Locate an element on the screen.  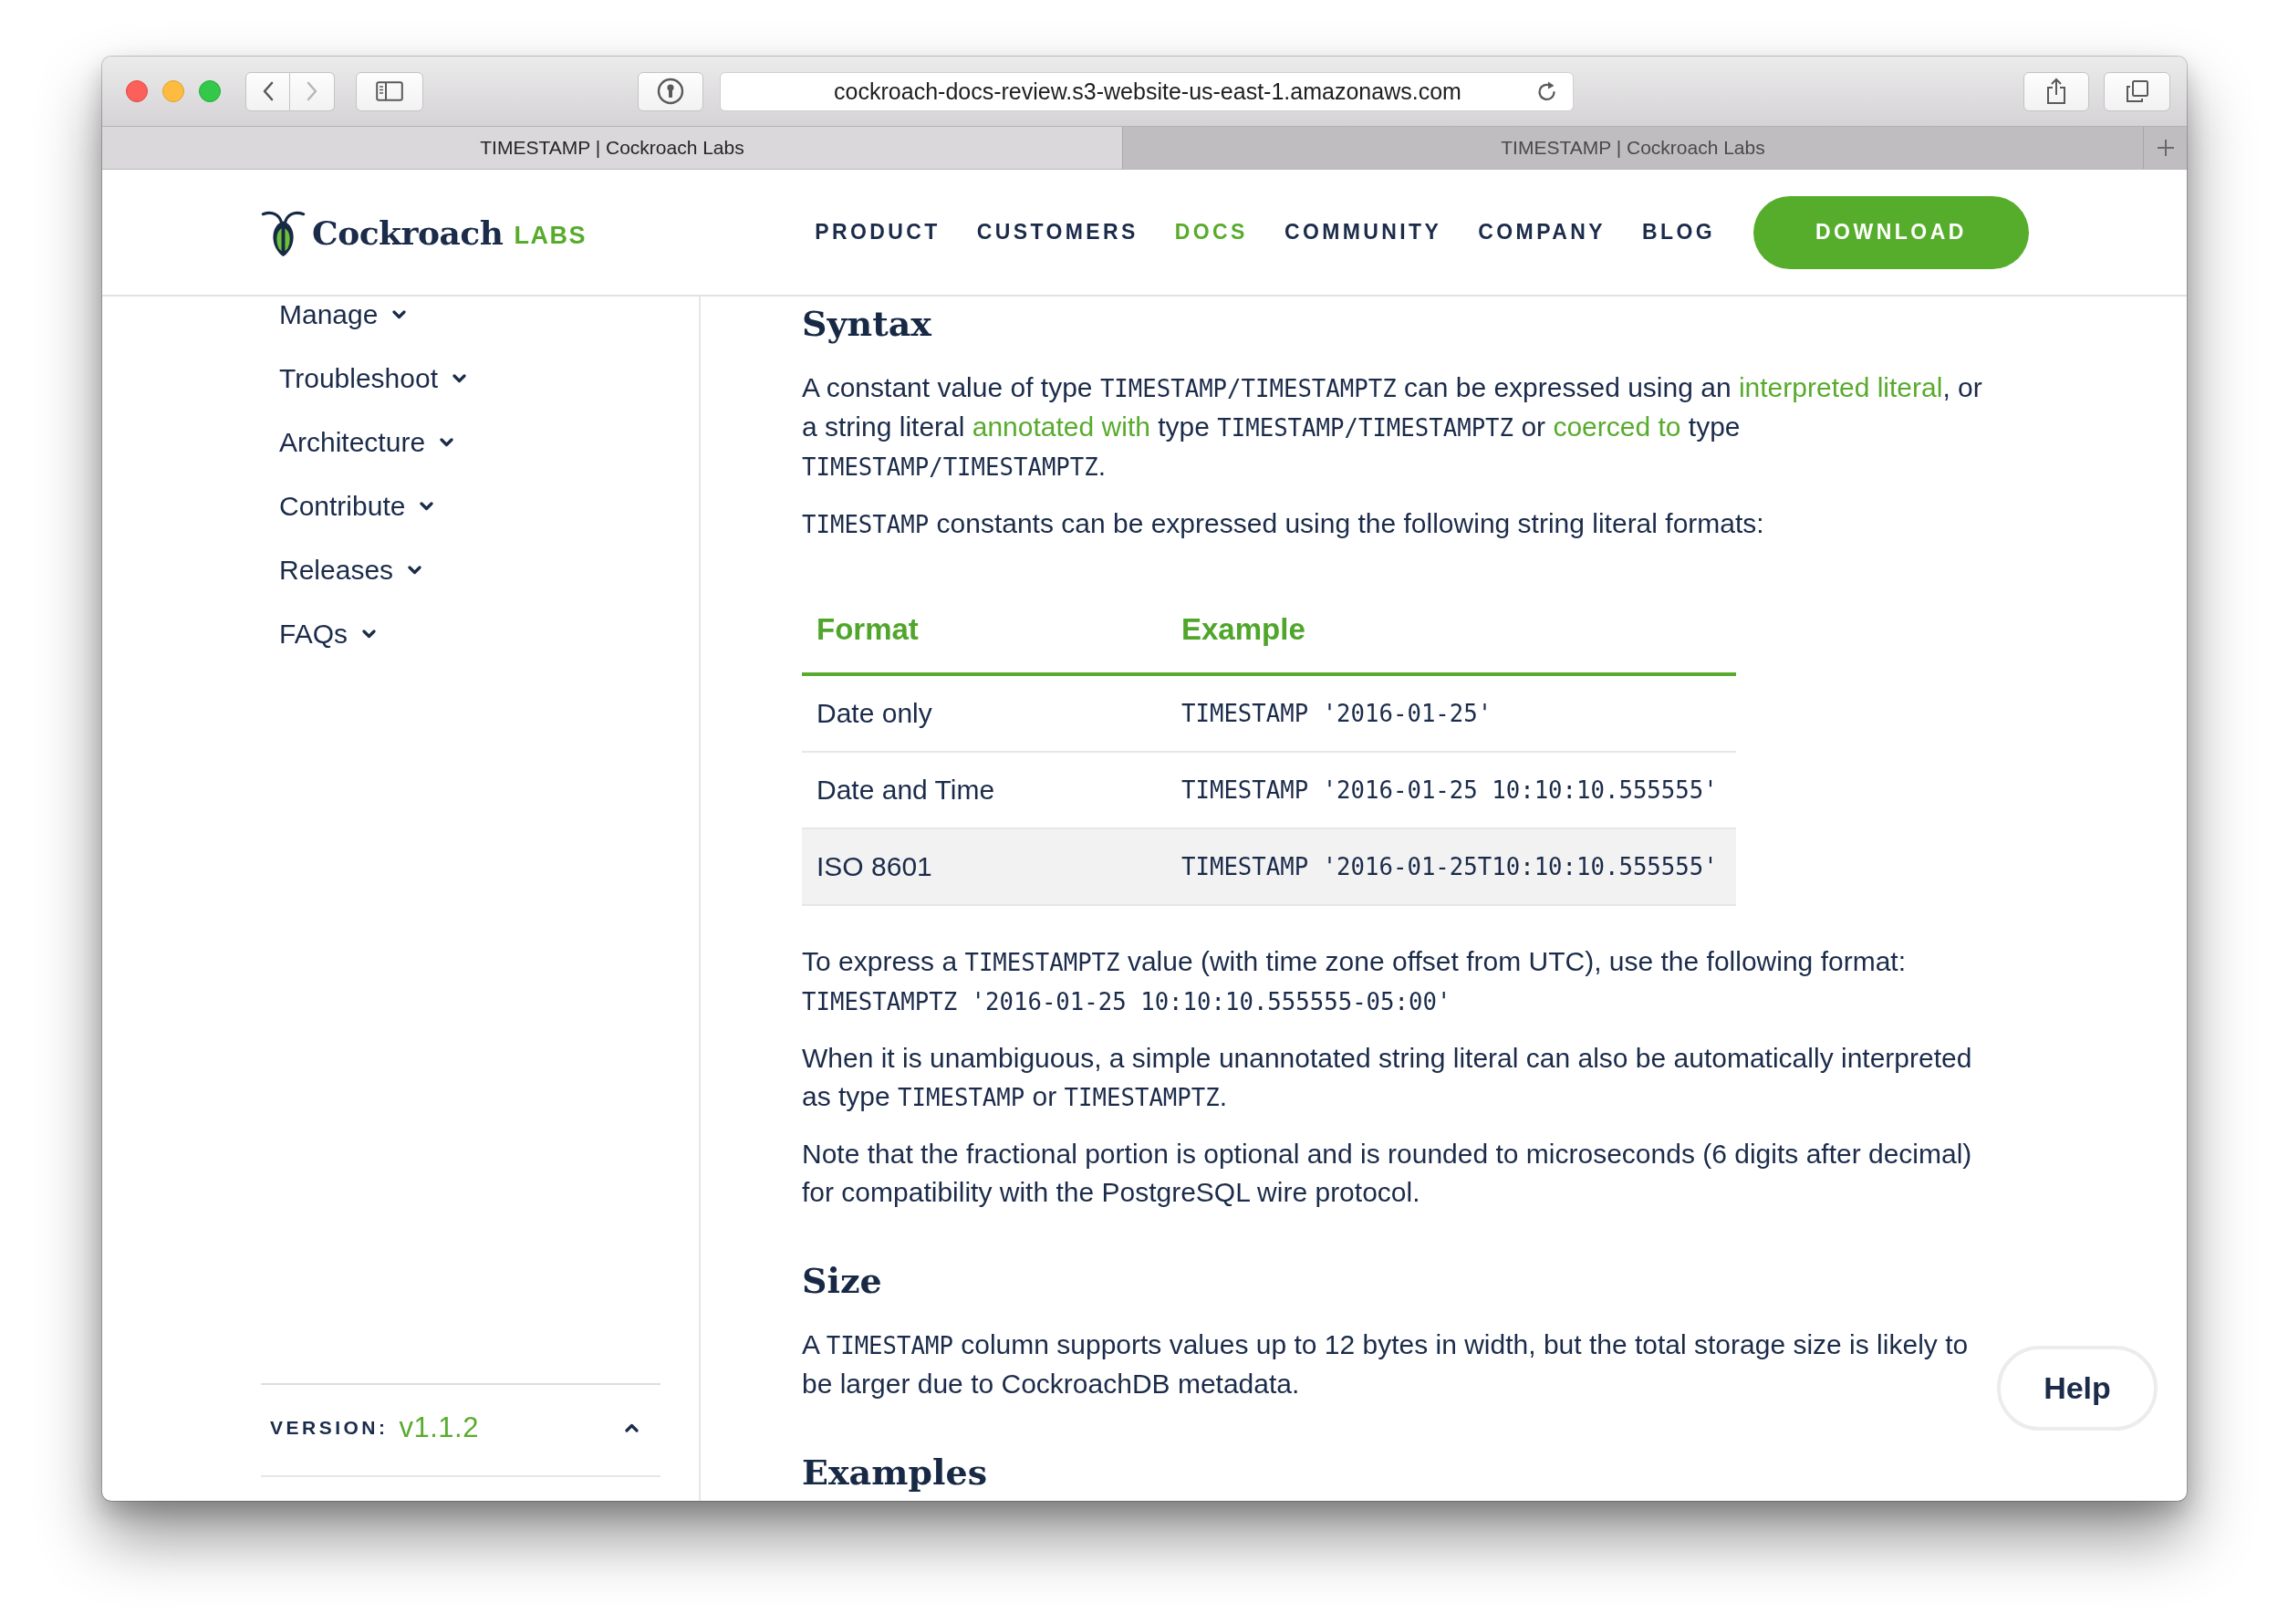
table-cell-text: TIMESTAMP '2016-01-25 10:10:10.555555' is located at coordinates (1450, 791).